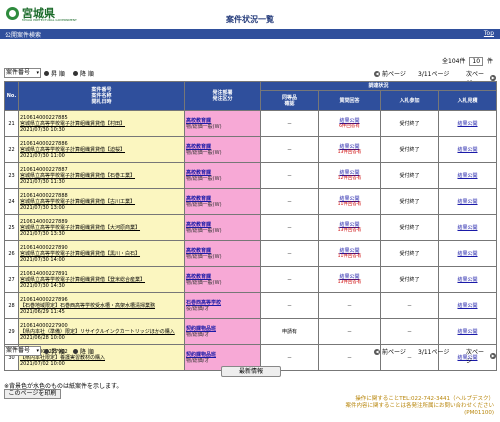 The width and height of the screenshot is (500, 422). What do you see at coordinates (289, 100) in the screenshot?
I see `header-equiv: 同等品 確認` at bounding box center [289, 100].